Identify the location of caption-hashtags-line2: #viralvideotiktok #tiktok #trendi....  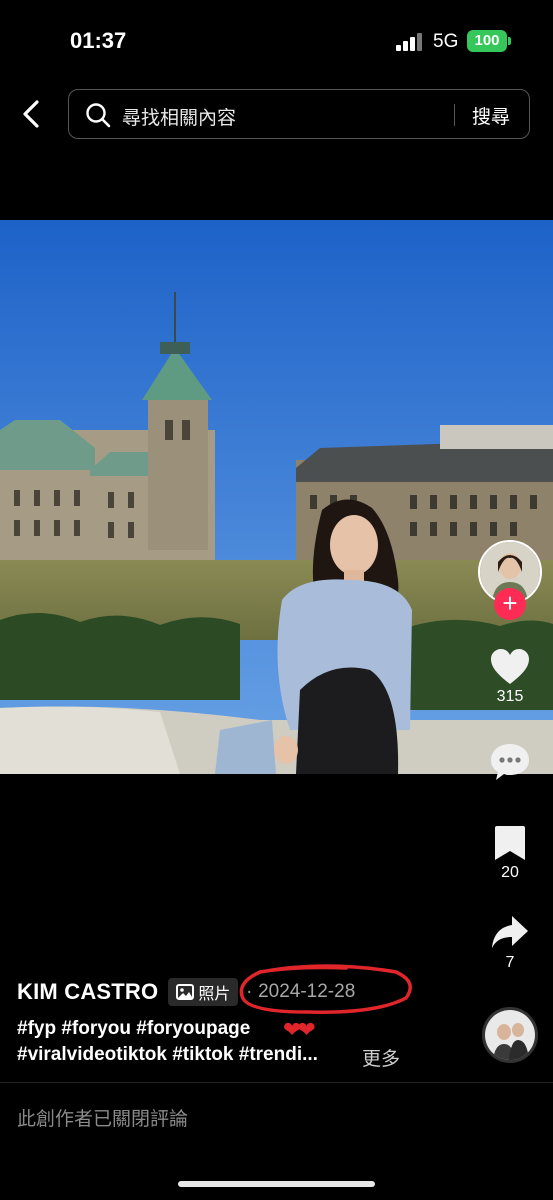
(167, 1055).